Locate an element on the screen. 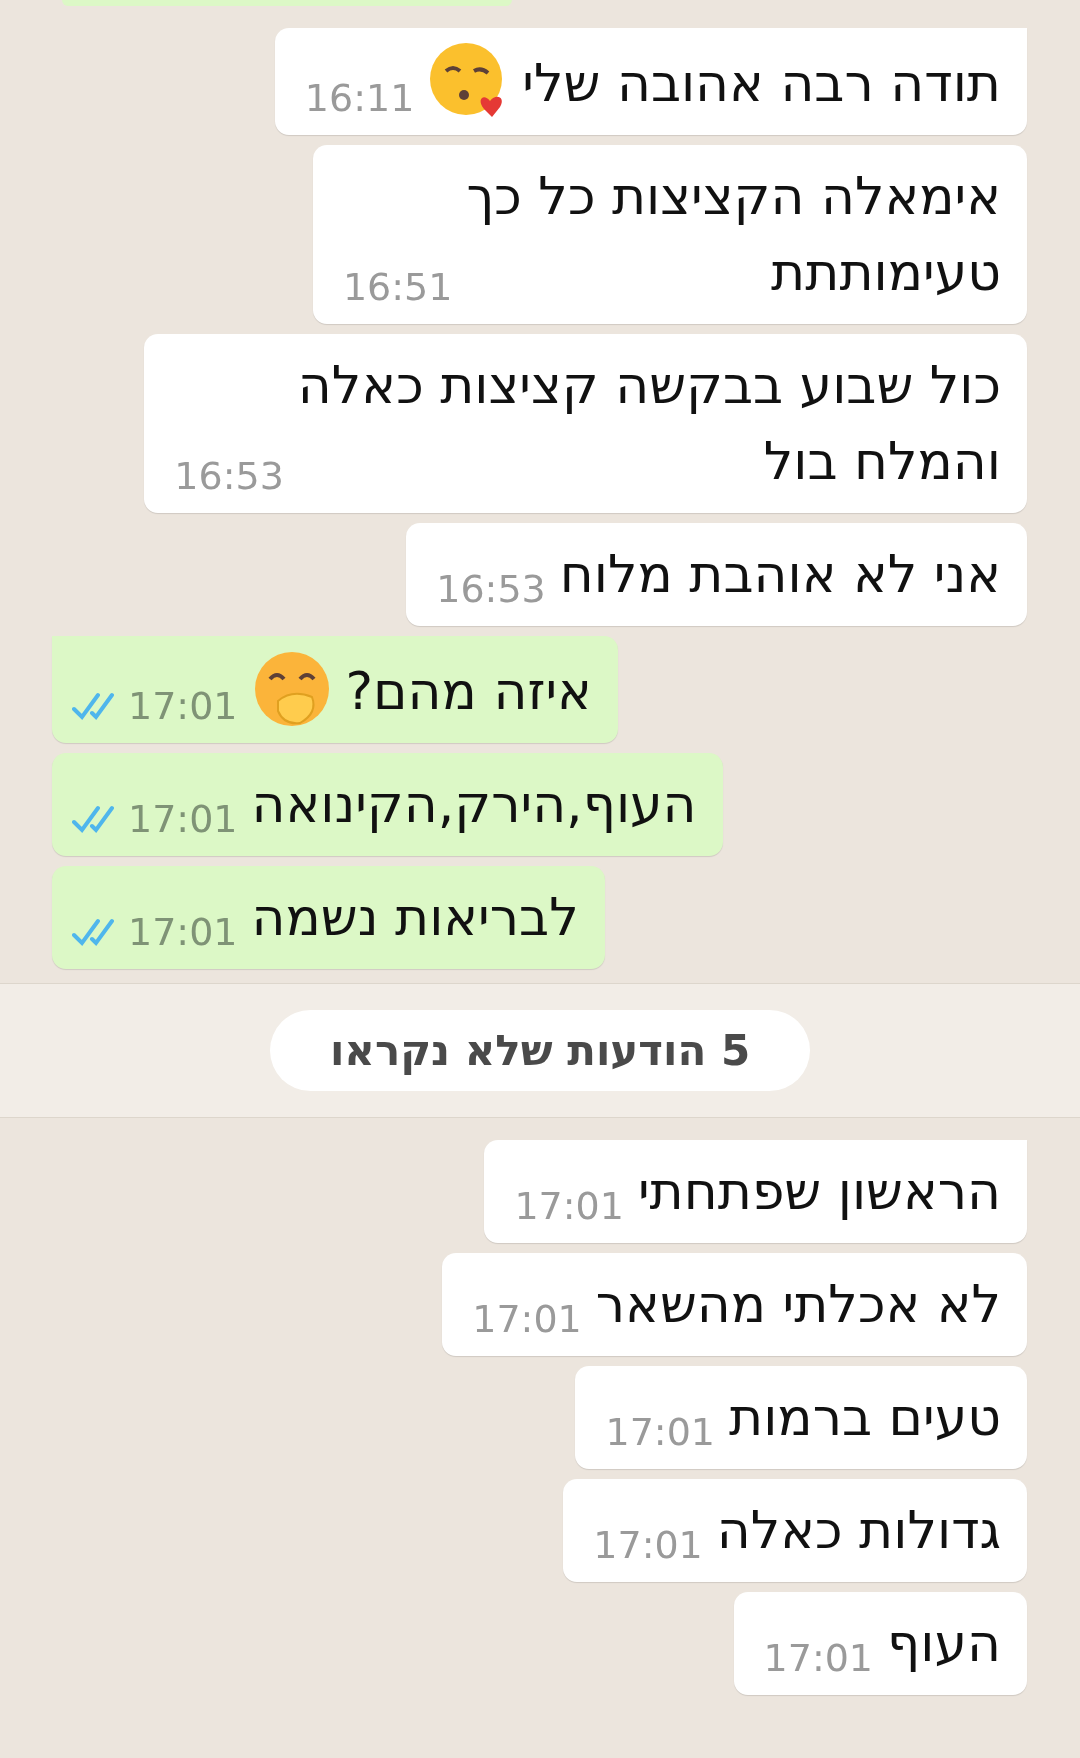  message-text: הראשון שפתחתי is located at coordinates (819, 1191).